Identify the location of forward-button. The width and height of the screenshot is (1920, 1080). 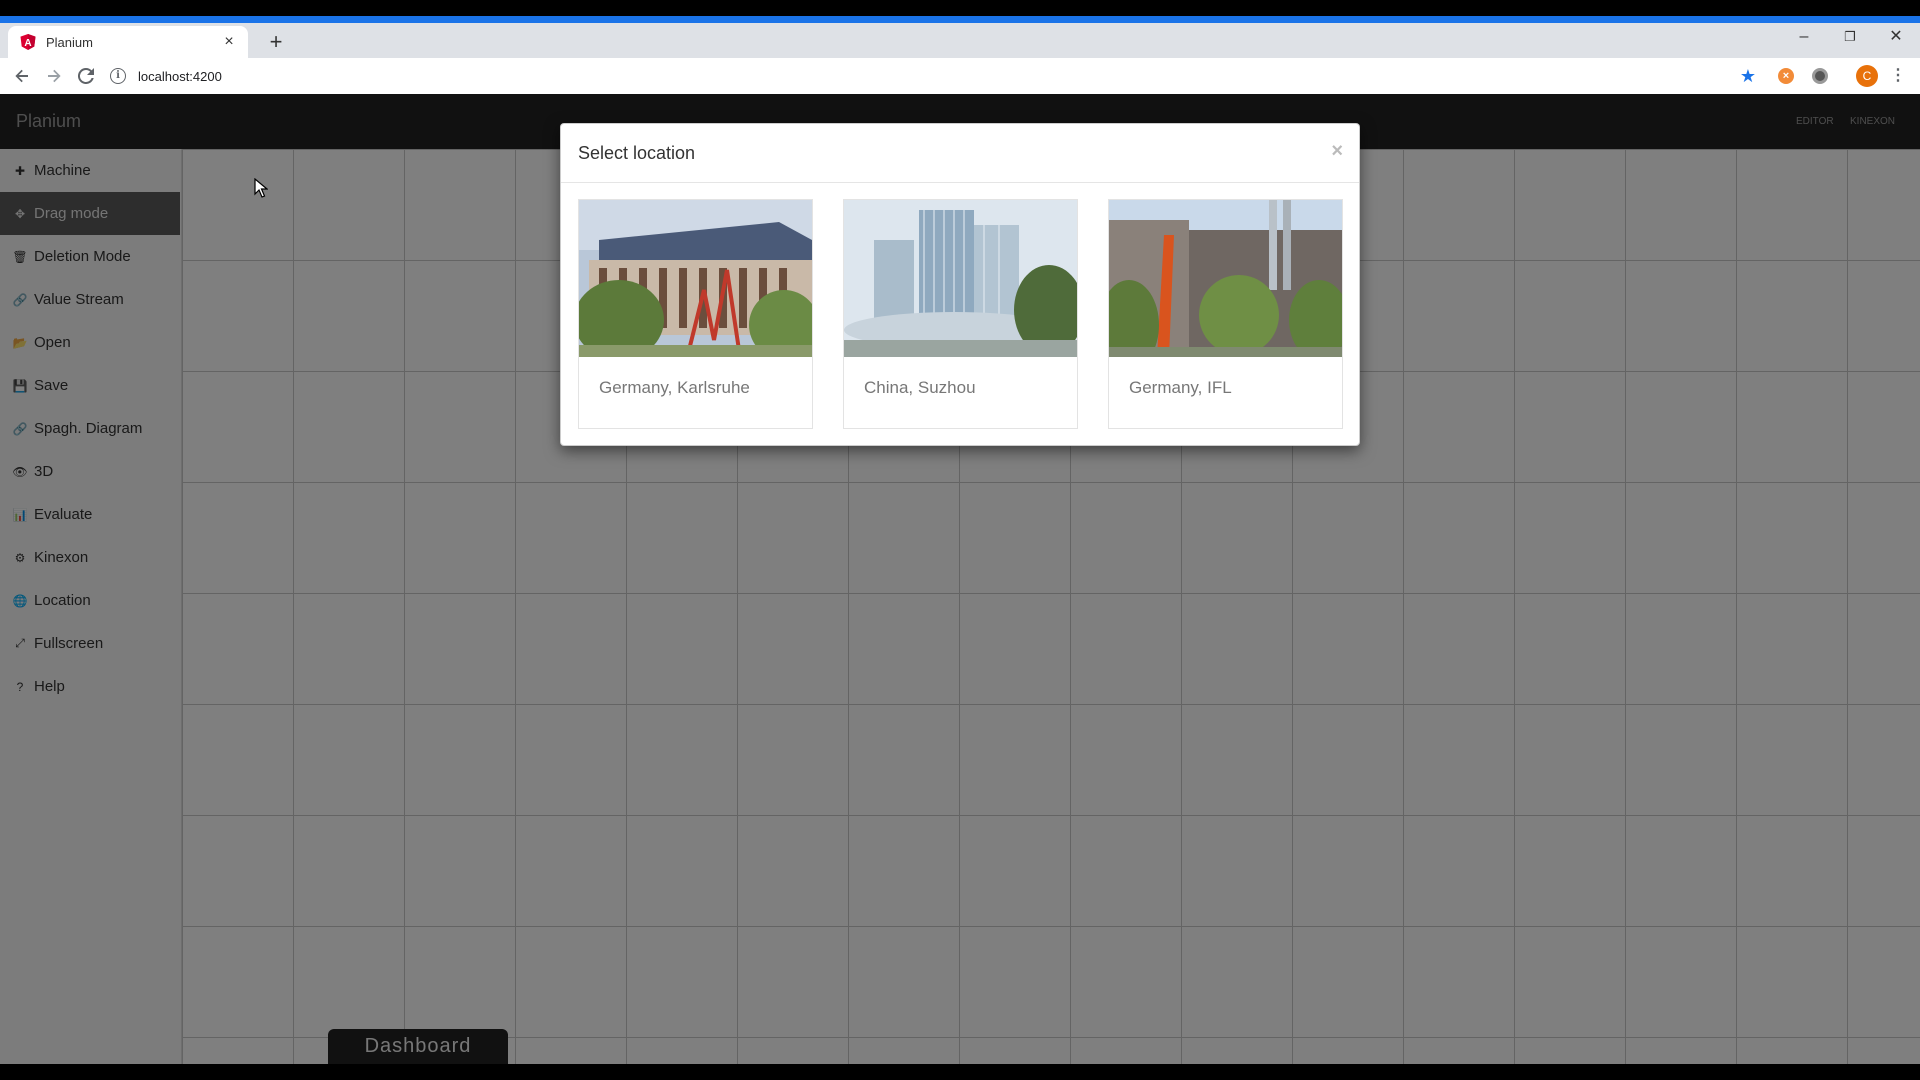
(54, 76).